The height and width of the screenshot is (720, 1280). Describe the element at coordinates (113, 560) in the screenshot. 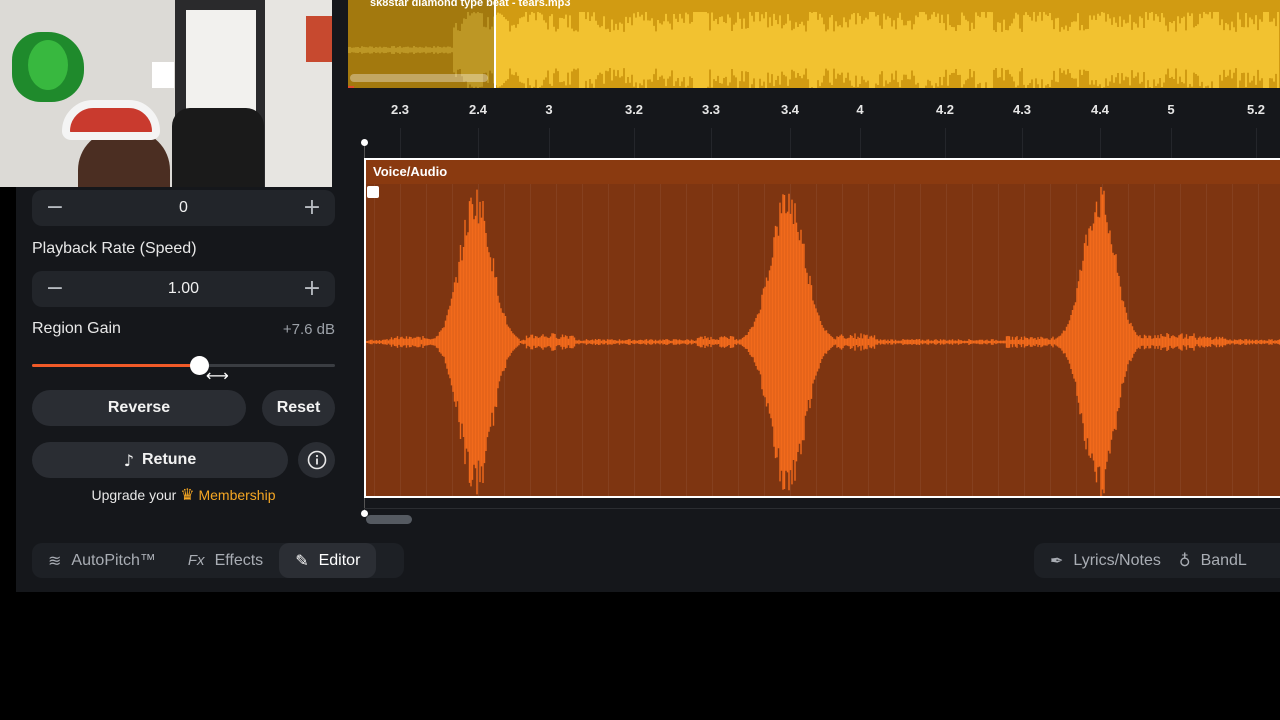

I see `tab-autopitch-label: AutoPitch™` at that location.